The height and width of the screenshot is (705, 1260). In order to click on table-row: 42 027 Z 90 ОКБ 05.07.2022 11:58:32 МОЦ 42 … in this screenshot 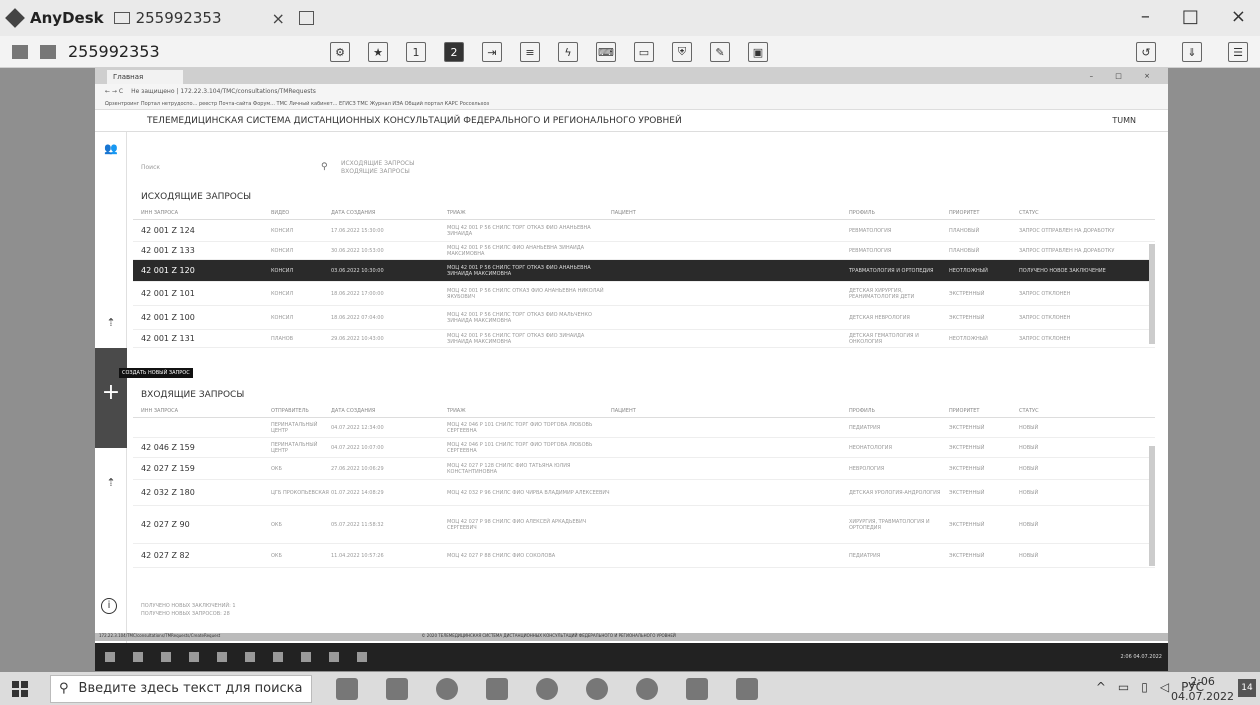, I will do `click(644, 525)`.